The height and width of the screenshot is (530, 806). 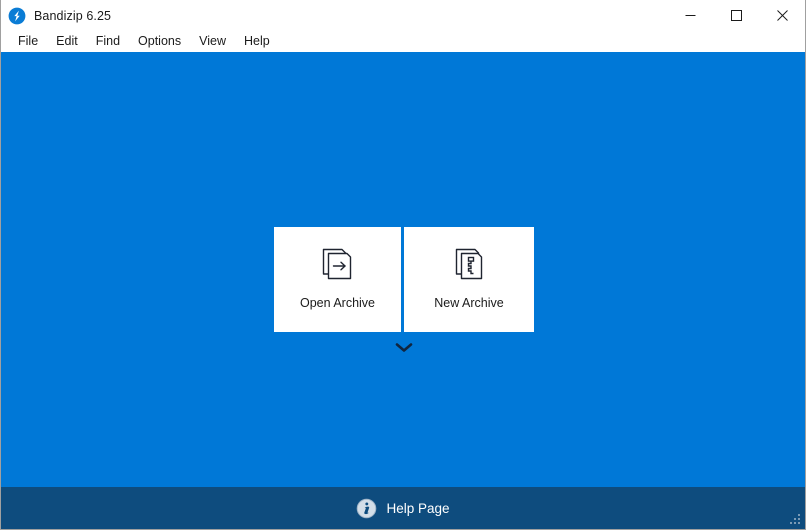 I want to click on new-archive-label: New Archive, so click(x=469, y=303).